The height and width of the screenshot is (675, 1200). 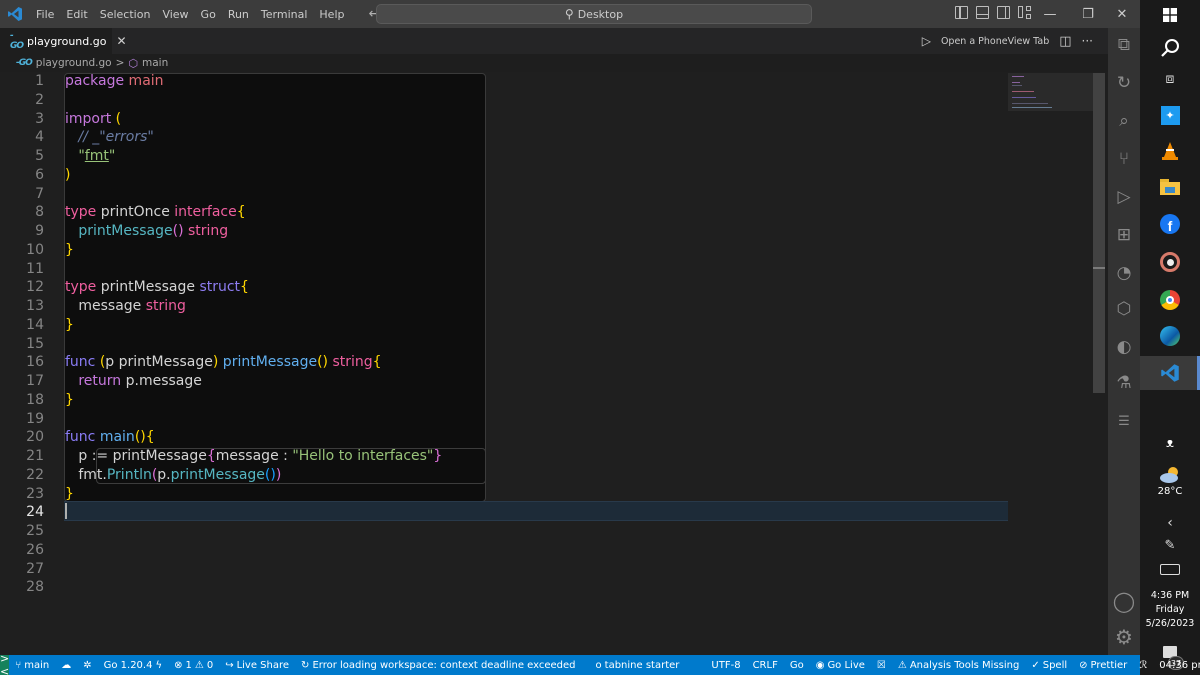 I want to click on spell-item: ✓ Spell, so click(x=1049, y=665).